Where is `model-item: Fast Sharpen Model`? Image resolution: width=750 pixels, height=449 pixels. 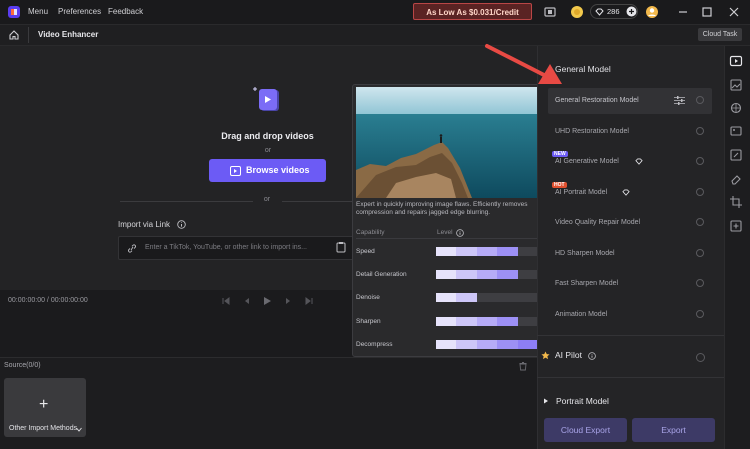 model-item: Fast Sharpen Model is located at coordinates (630, 284).